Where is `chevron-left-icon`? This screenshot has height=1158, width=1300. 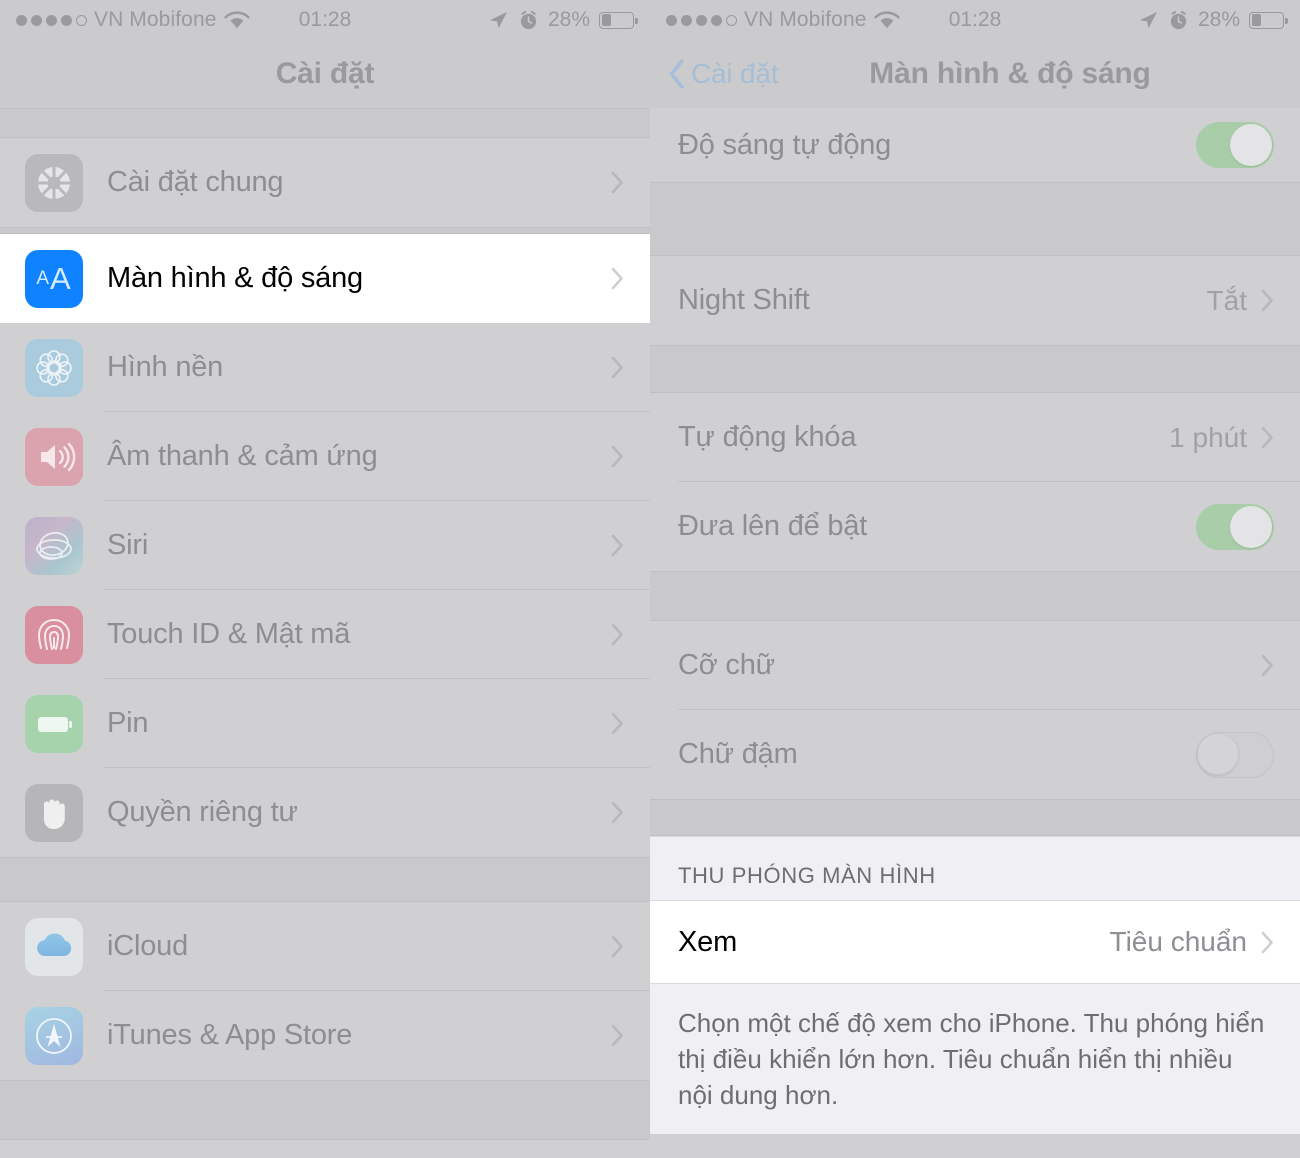
chevron-left-icon is located at coordinates (676, 74).